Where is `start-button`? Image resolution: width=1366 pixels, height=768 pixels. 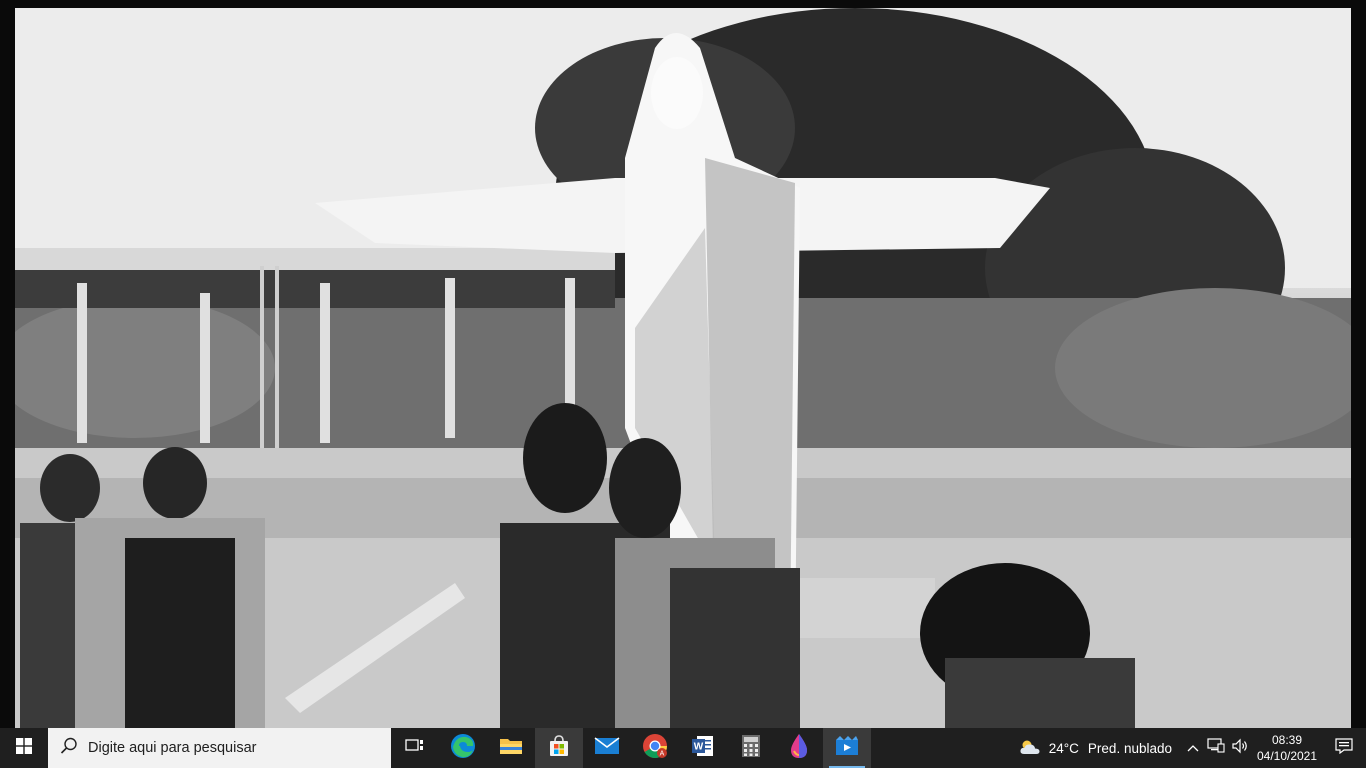
start-button is located at coordinates (24, 748).